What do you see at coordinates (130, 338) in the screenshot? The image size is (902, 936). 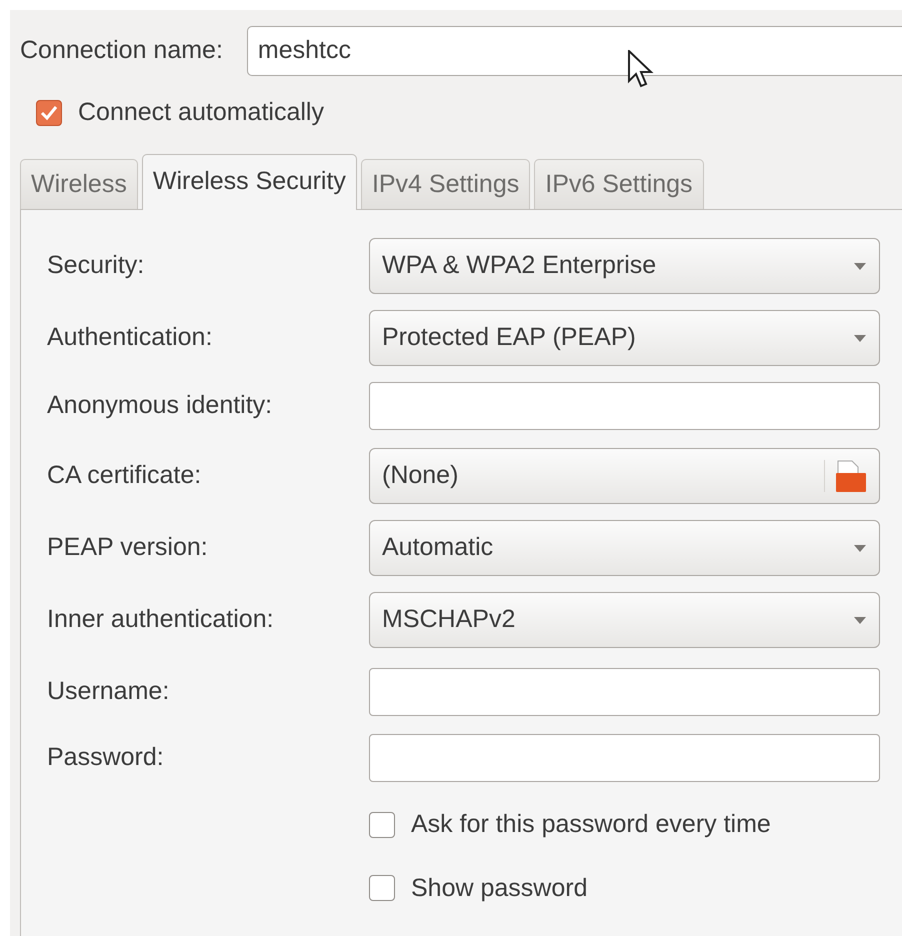 I see `field-label: Authentication:` at bounding box center [130, 338].